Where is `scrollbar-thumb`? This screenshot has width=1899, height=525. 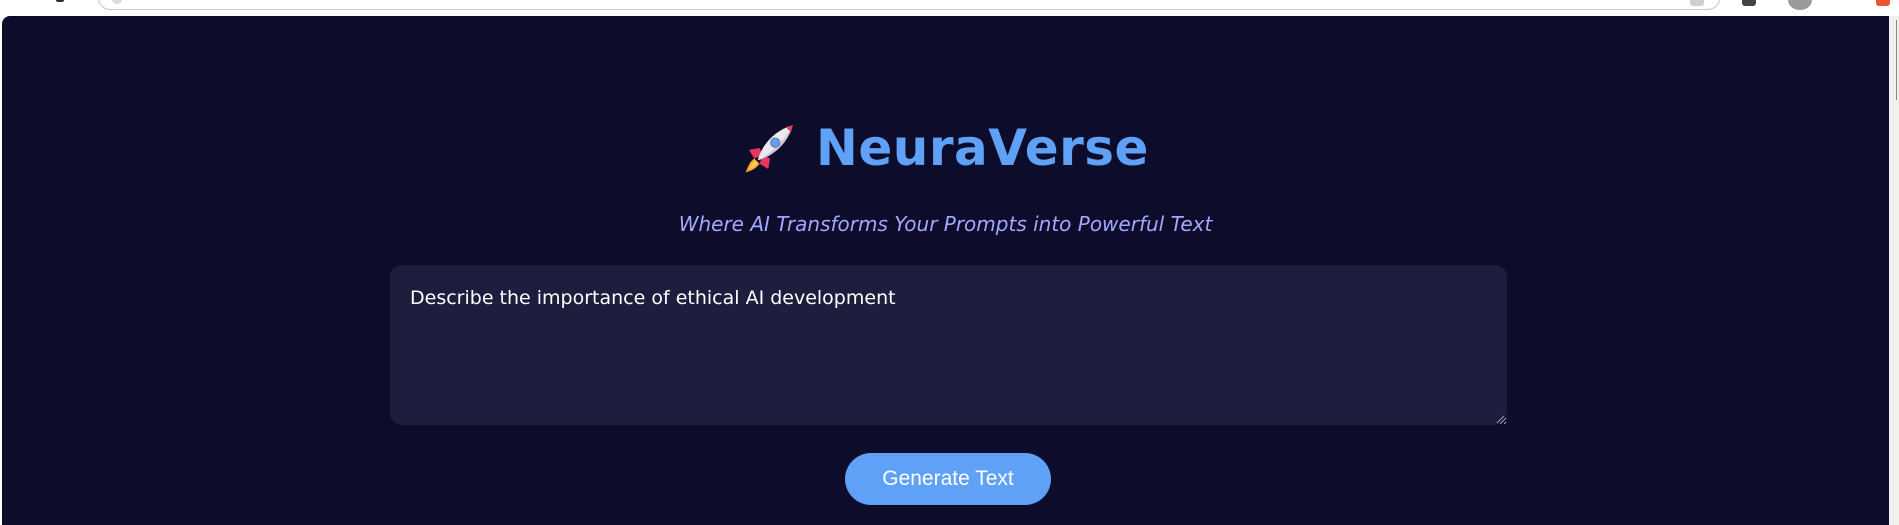 scrollbar-thumb is located at coordinates (1896, 60).